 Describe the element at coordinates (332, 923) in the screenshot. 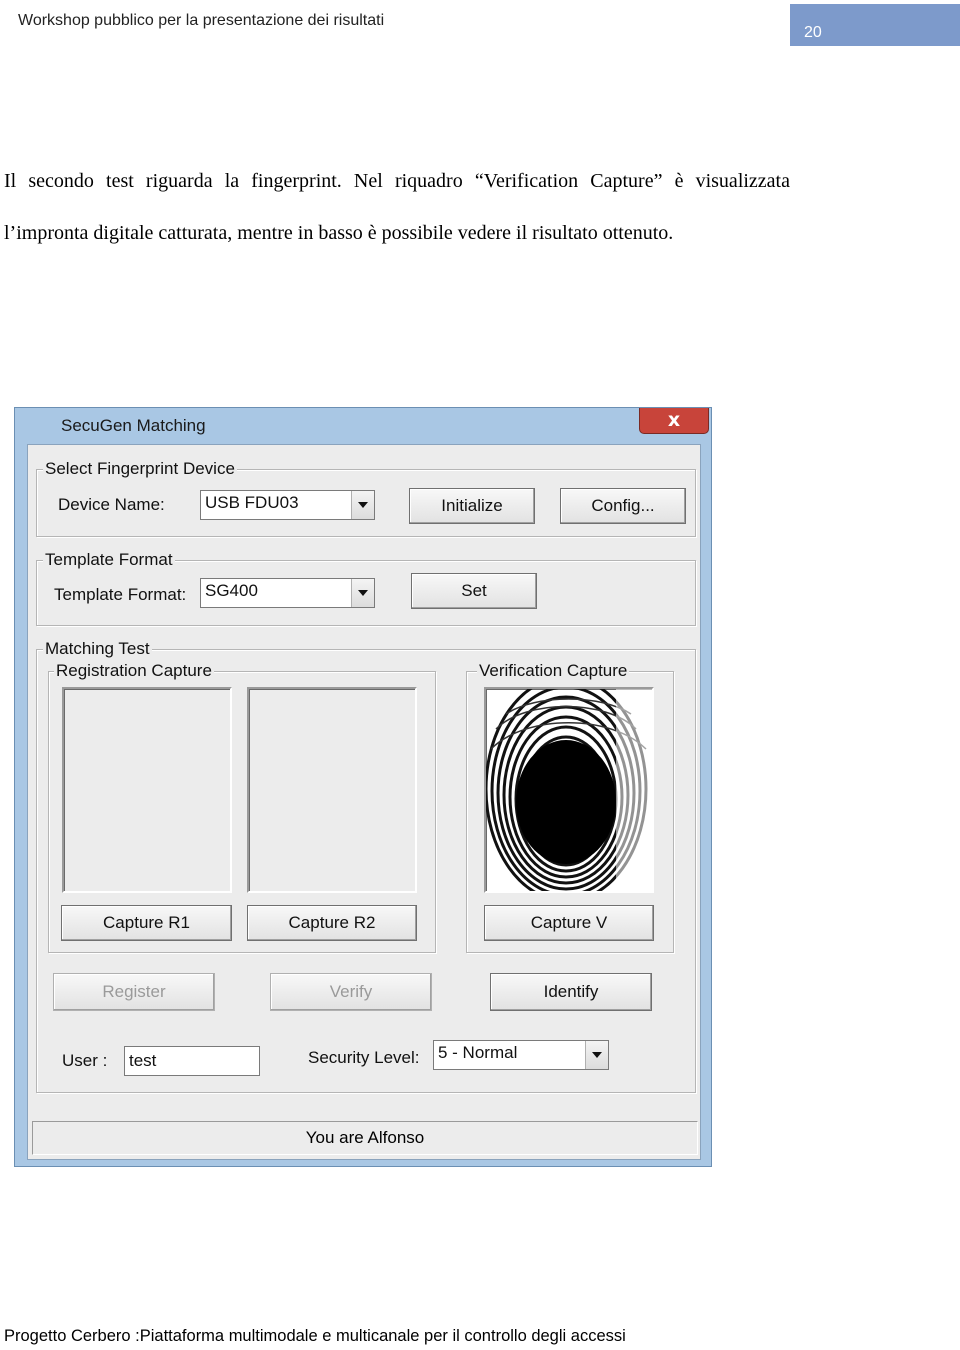

I see `capture-r2-button: Capture R2` at that location.